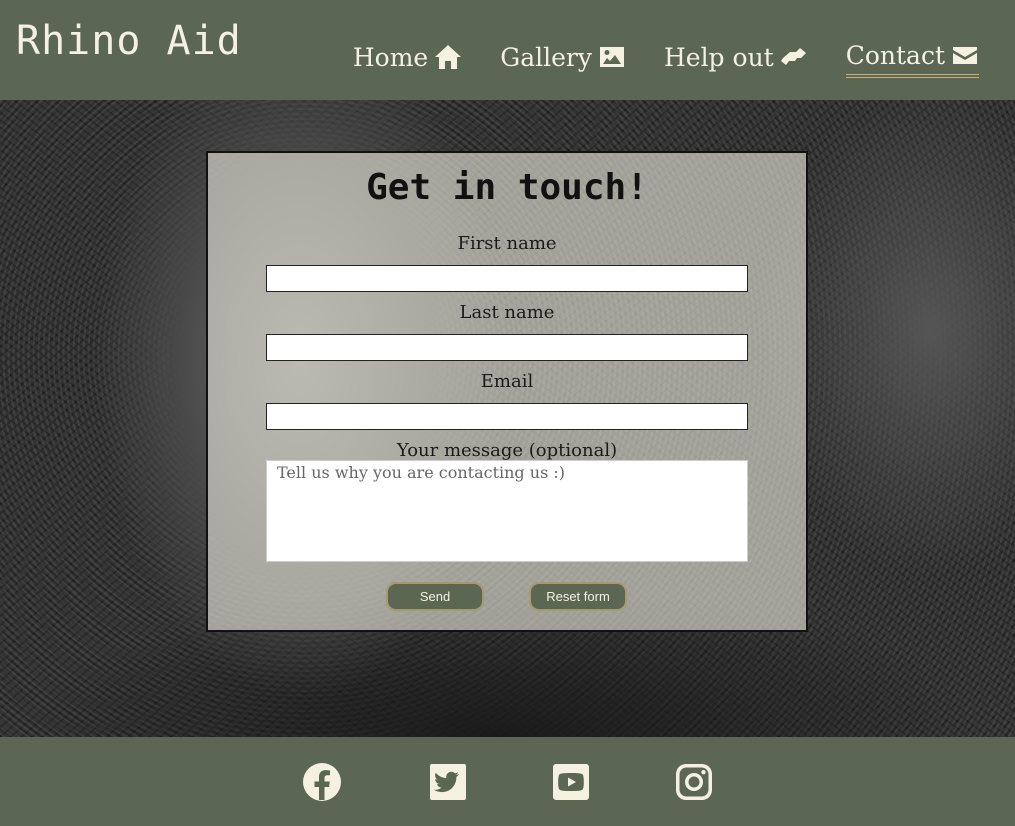 This screenshot has width=1015, height=826. Describe the element at coordinates (507, 347) in the screenshot. I see `last-name-field` at that location.